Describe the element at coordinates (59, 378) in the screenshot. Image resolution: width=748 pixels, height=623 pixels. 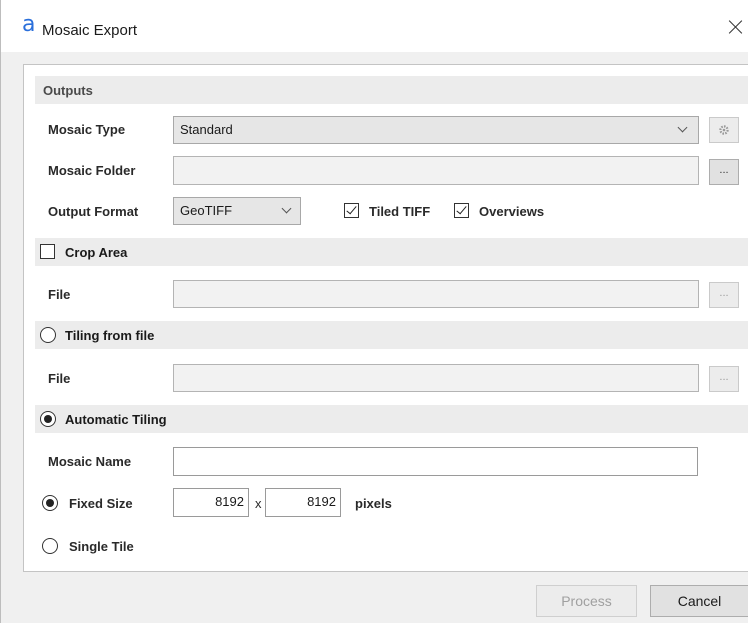
I see `tiling-file-label: File` at that location.